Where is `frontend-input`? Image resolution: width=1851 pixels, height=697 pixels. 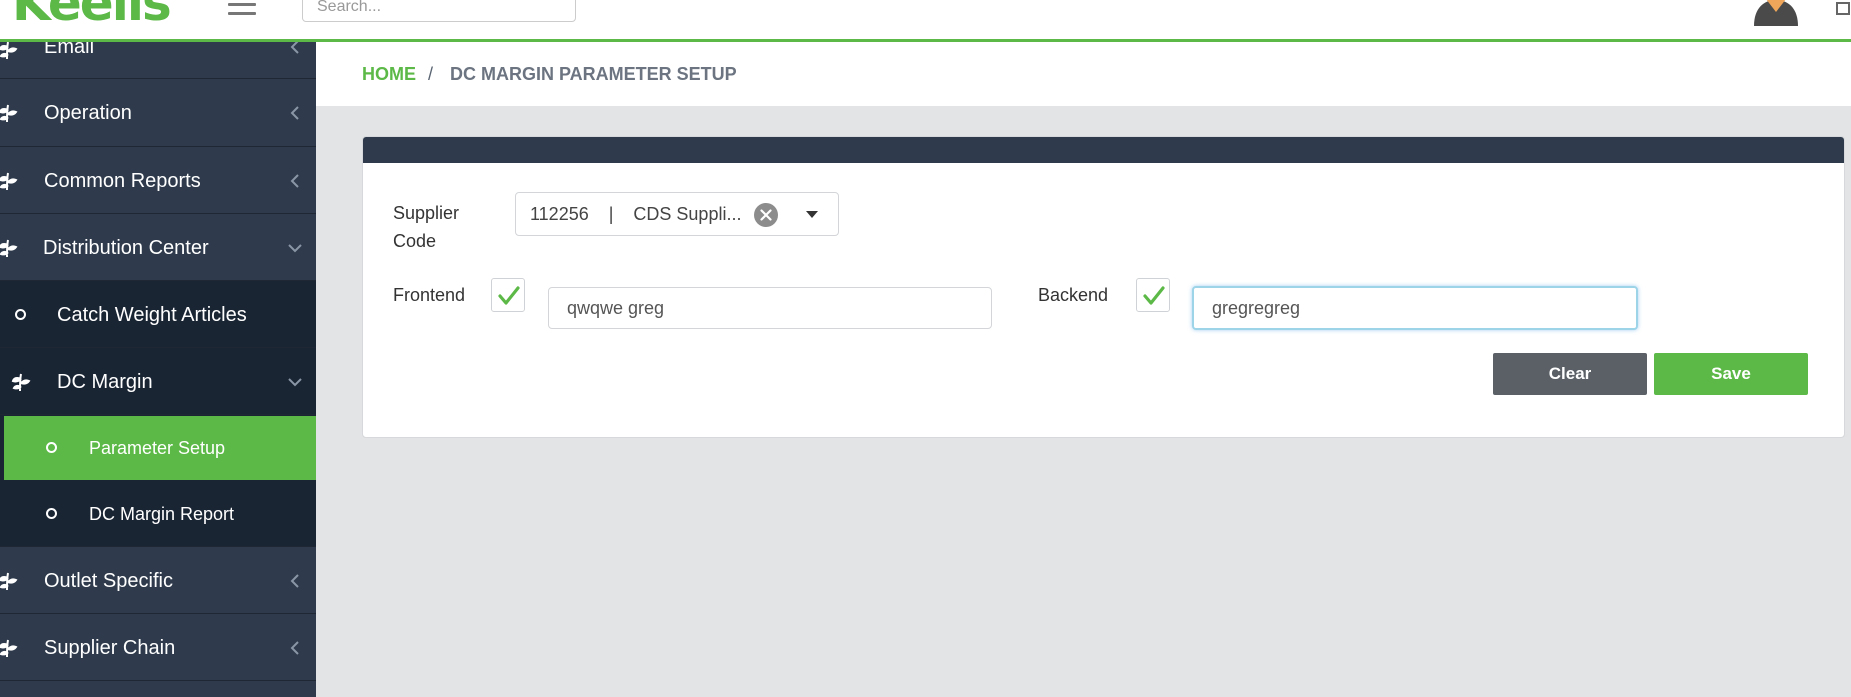
frontend-input is located at coordinates (770, 308).